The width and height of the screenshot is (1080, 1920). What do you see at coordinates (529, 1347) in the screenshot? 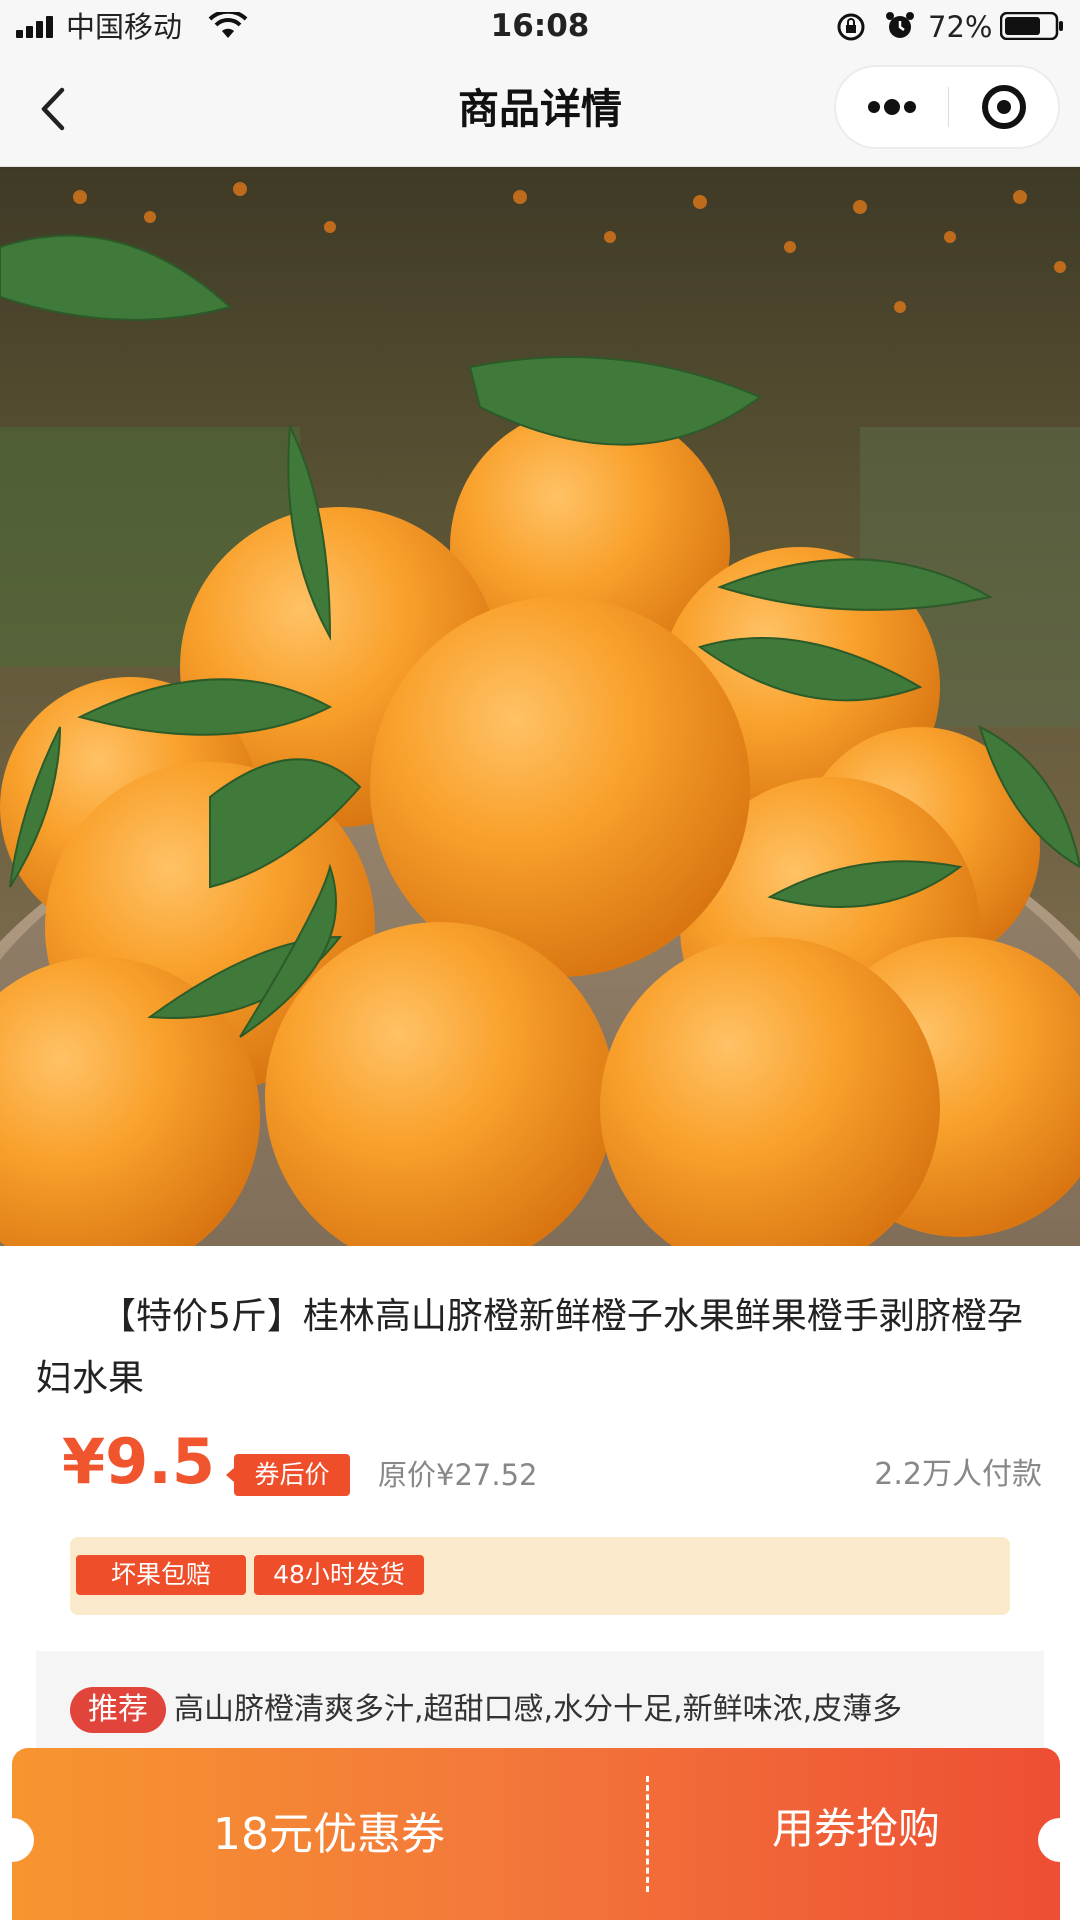
I see `product-title: 【特价5斤】桂林高山脐橙新鲜橙子水果鲜果橙手剥脐橙孕妇水果` at bounding box center [529, 1347].